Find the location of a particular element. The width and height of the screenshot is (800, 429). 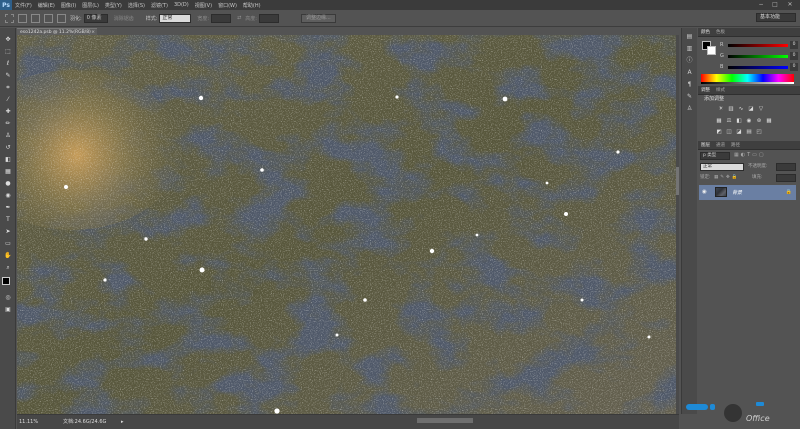

zoom-level-field: 11.11% is located at coordinates (31, 422).